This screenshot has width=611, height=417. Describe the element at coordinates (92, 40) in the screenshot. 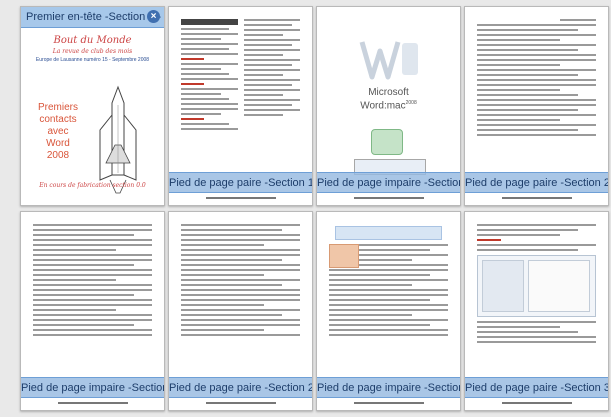

I see `cover-title: Bout du Monde` at that location.